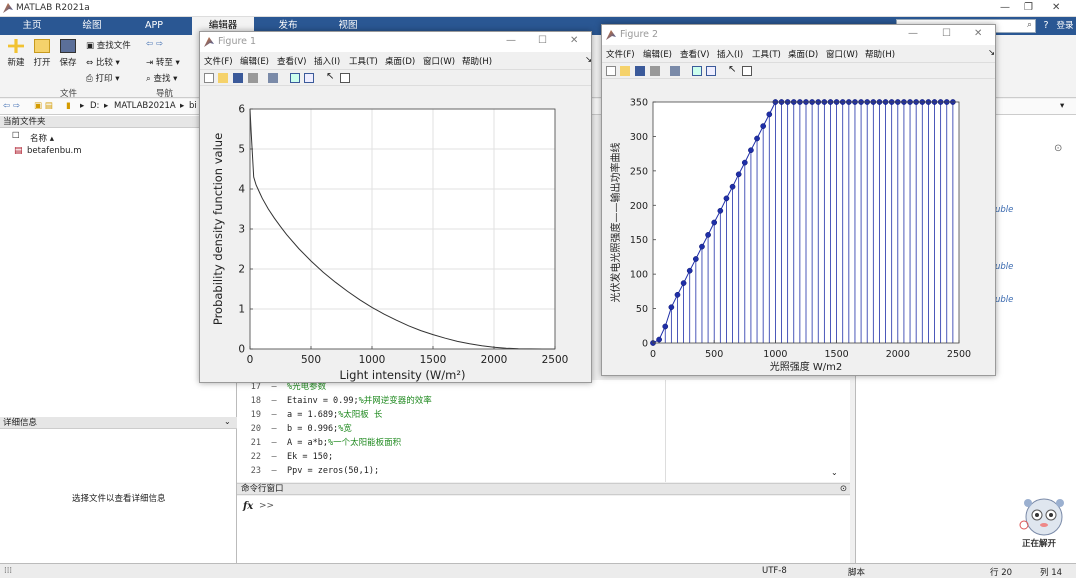 Image resolution: width=1076 pixels, height=578 pixels. Describe the element at coordinates (395, 42) in the screenshot. I see `figure-1-title-bar: Figure 1 — ☐ ✕` at that location.